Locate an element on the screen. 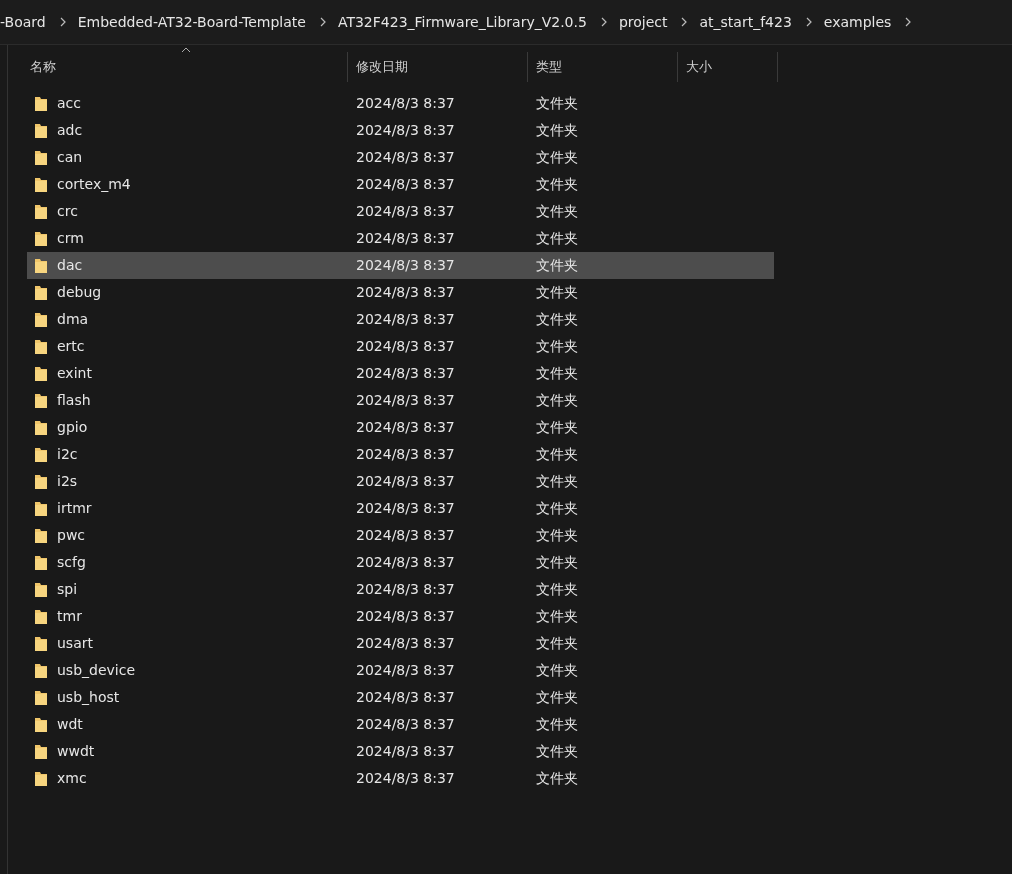 This screenshot has width=1012, height=874. file-row: gpio 2024/8/3 8:37 文件夹 is located at coordinates (400, 427).